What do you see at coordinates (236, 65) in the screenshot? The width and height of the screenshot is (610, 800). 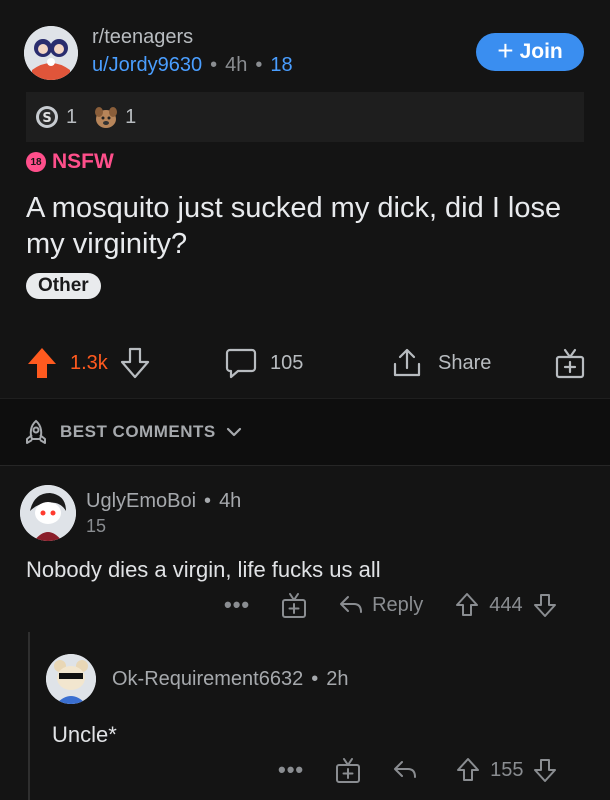 I see `post-age: 4h` at bounding box center [236, 65].